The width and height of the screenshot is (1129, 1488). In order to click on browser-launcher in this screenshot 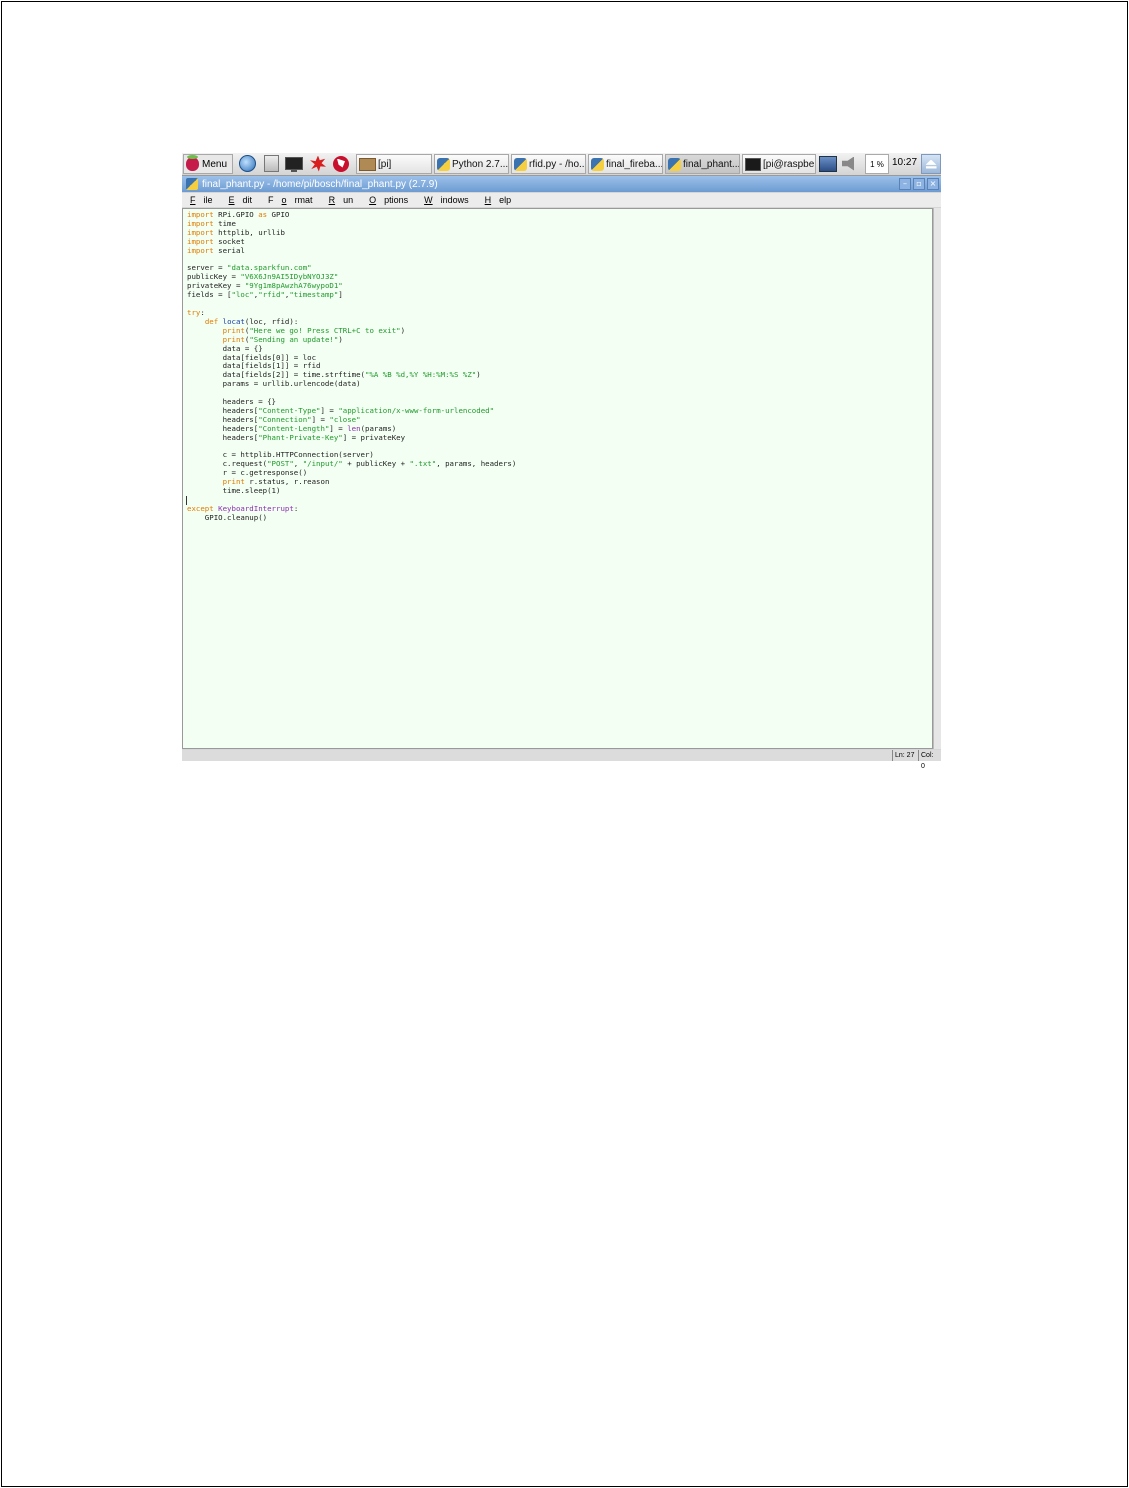, I will do `click(247, 163)`.